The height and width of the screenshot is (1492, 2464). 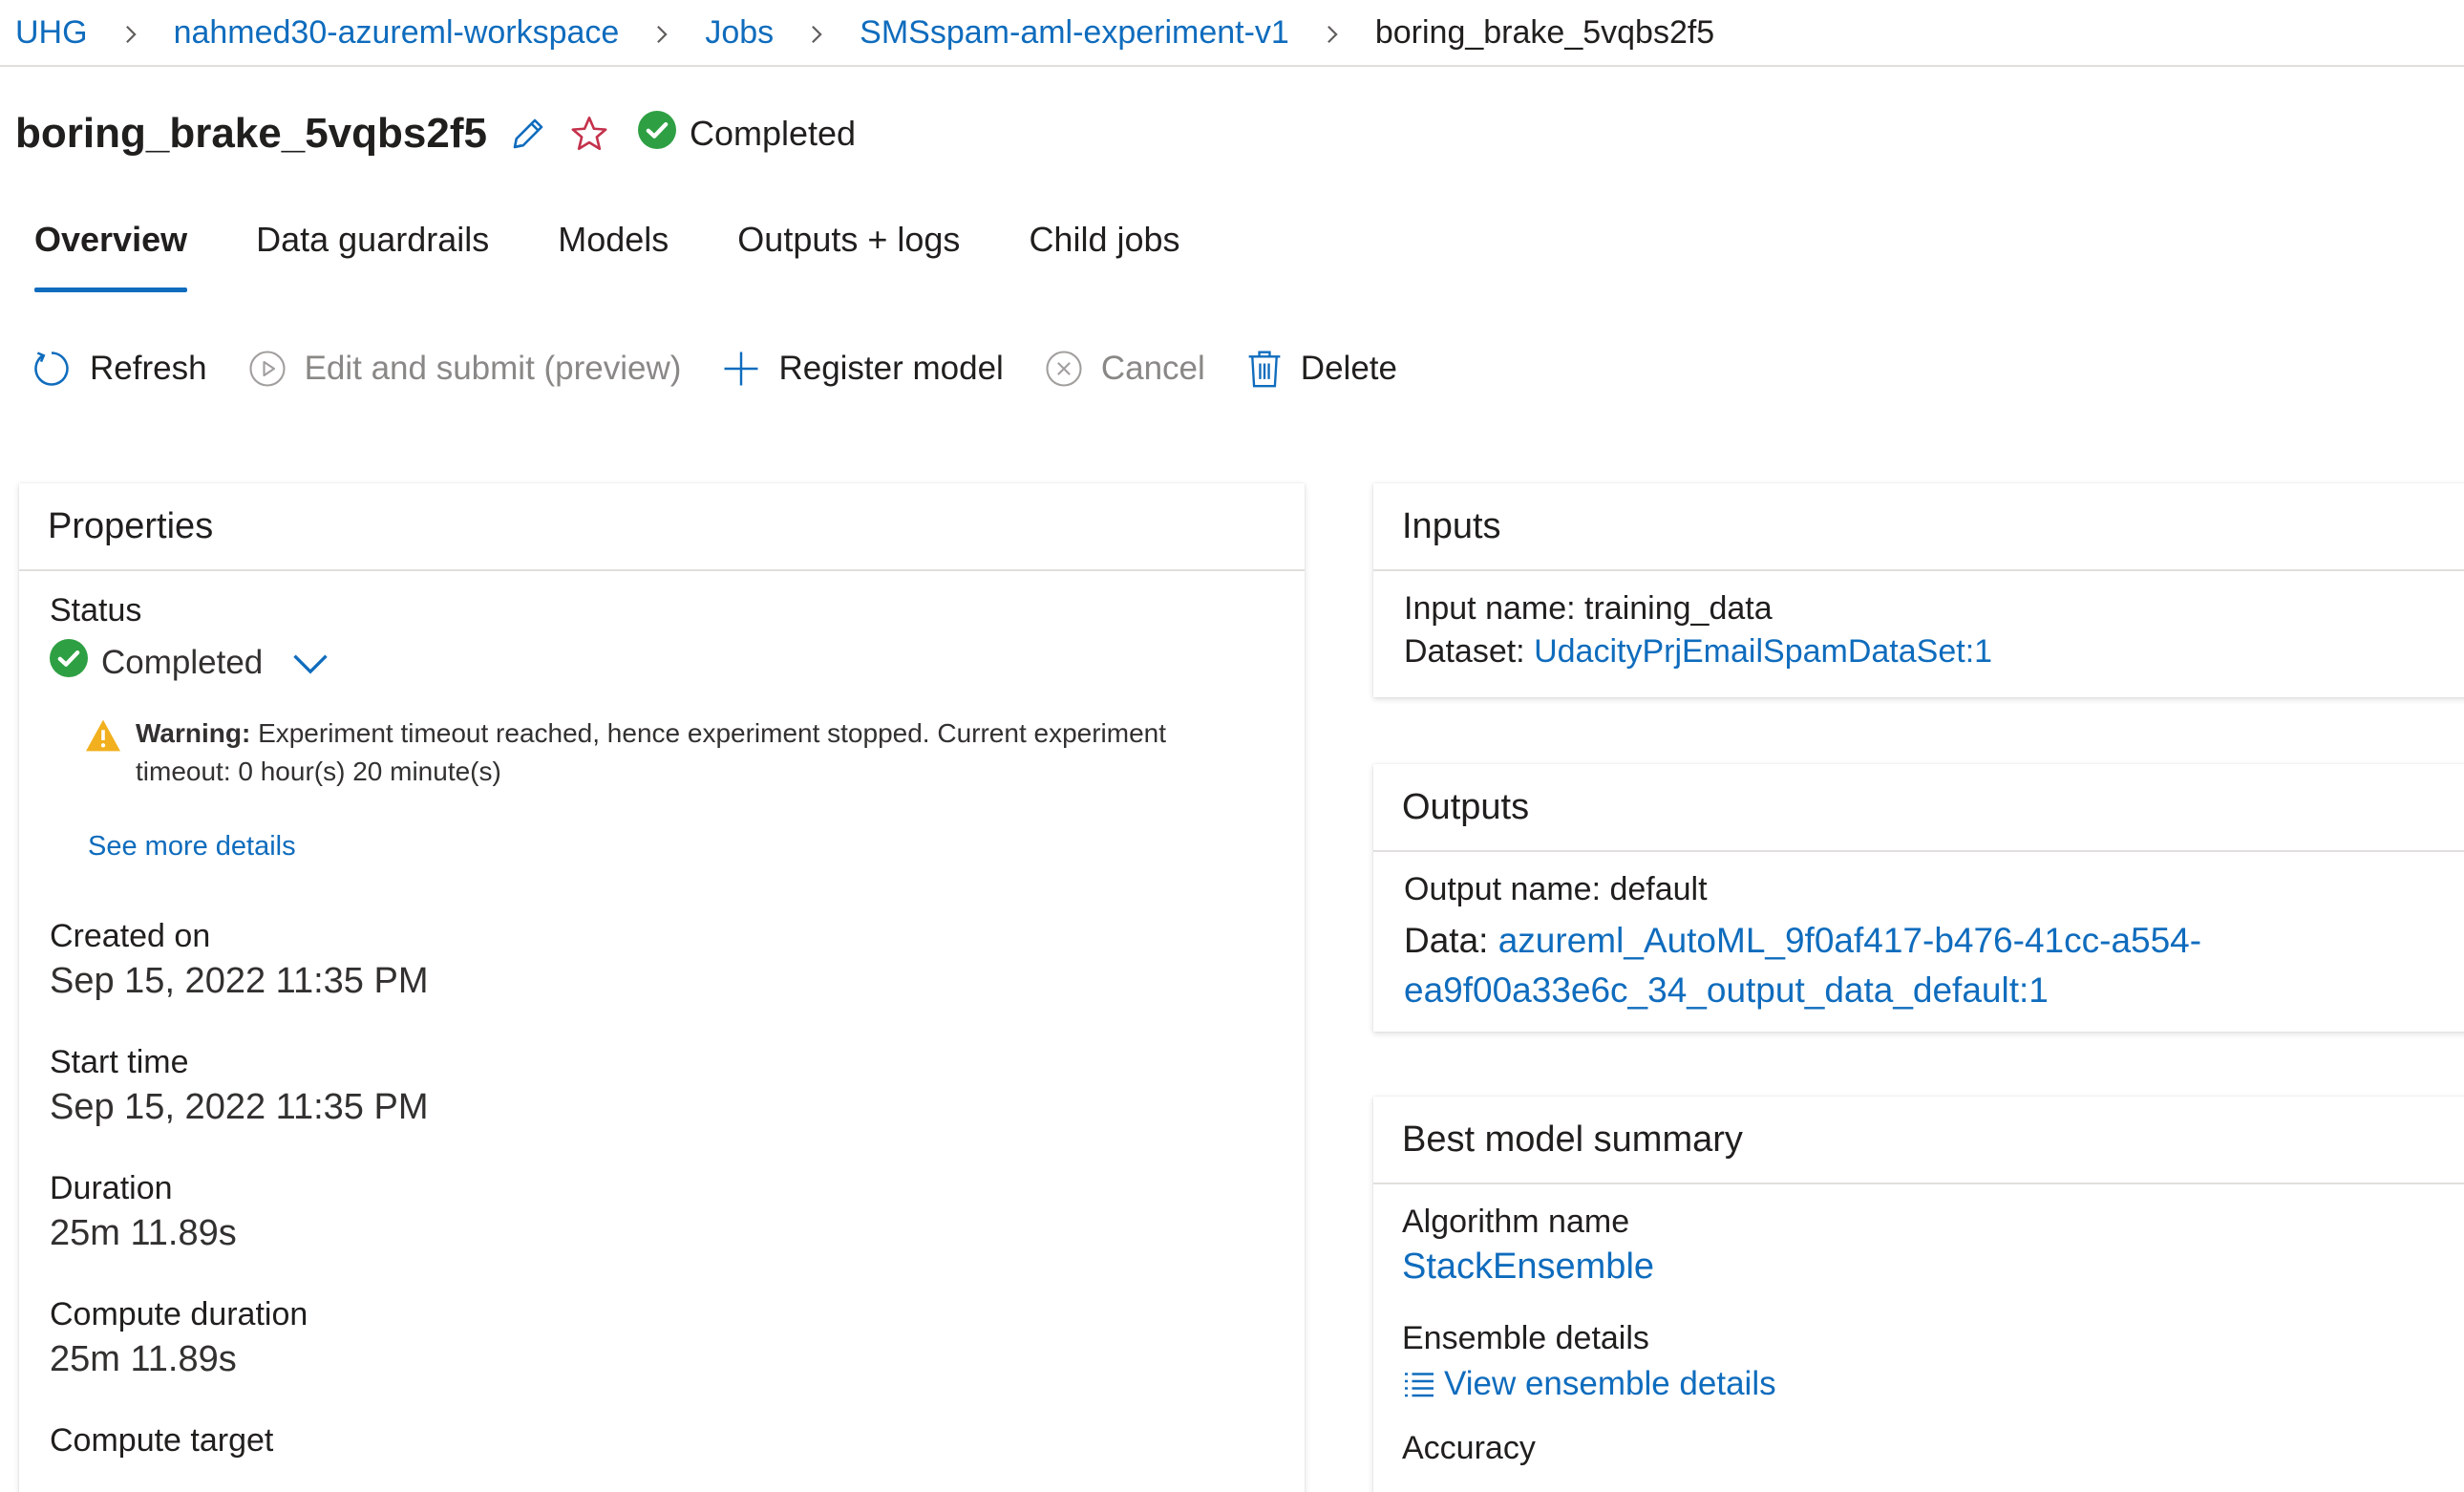 What do you see at coordinates (372, 252) in the screenshot?
I see `tab-data-guardrails: Data guardrails` at bounding box center [372, 252].